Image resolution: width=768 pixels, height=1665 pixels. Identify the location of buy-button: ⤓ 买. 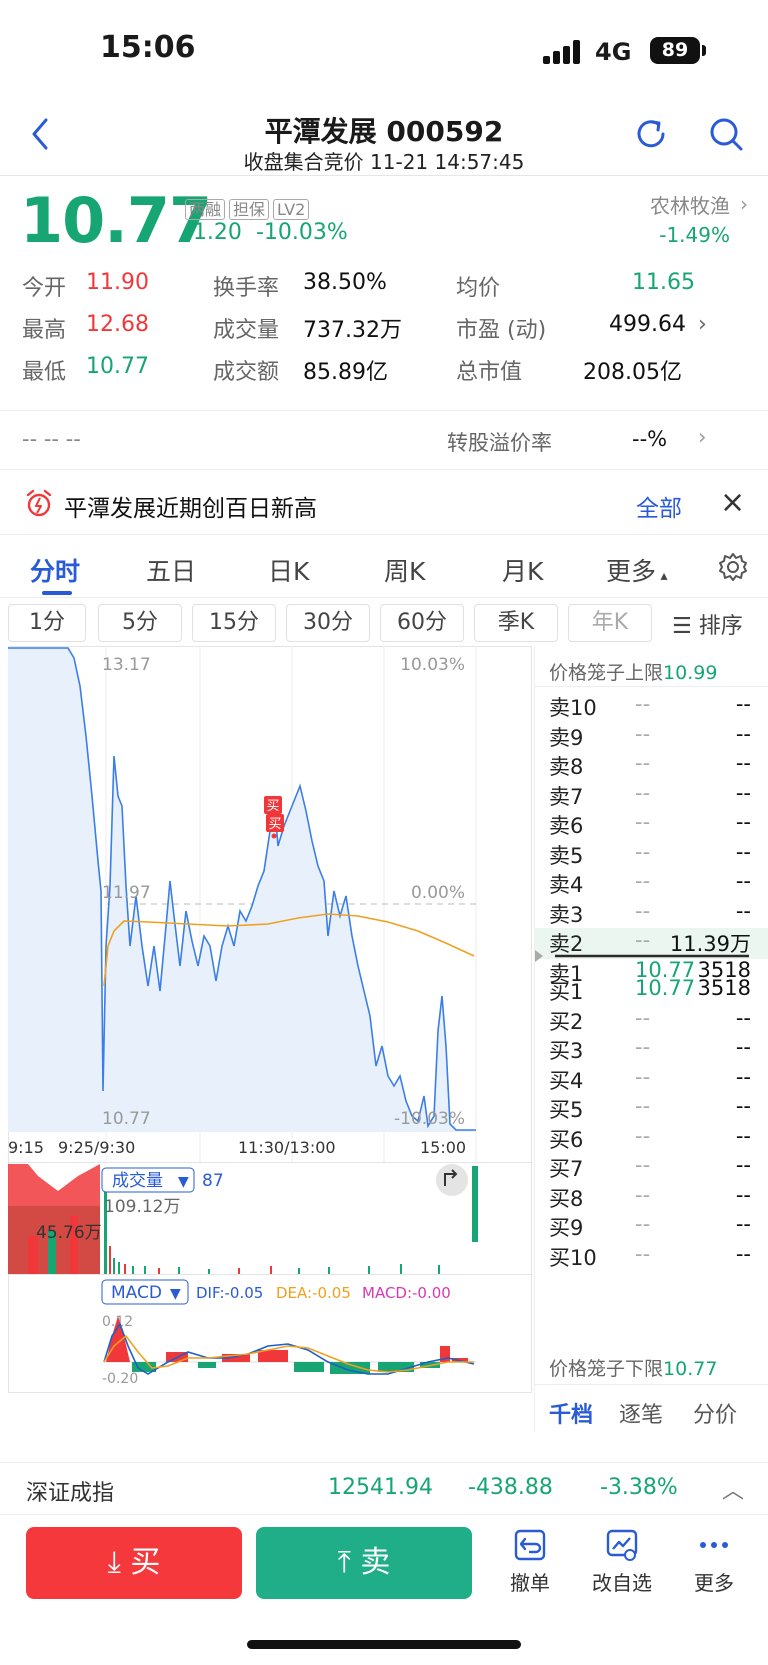
(134, 1563).